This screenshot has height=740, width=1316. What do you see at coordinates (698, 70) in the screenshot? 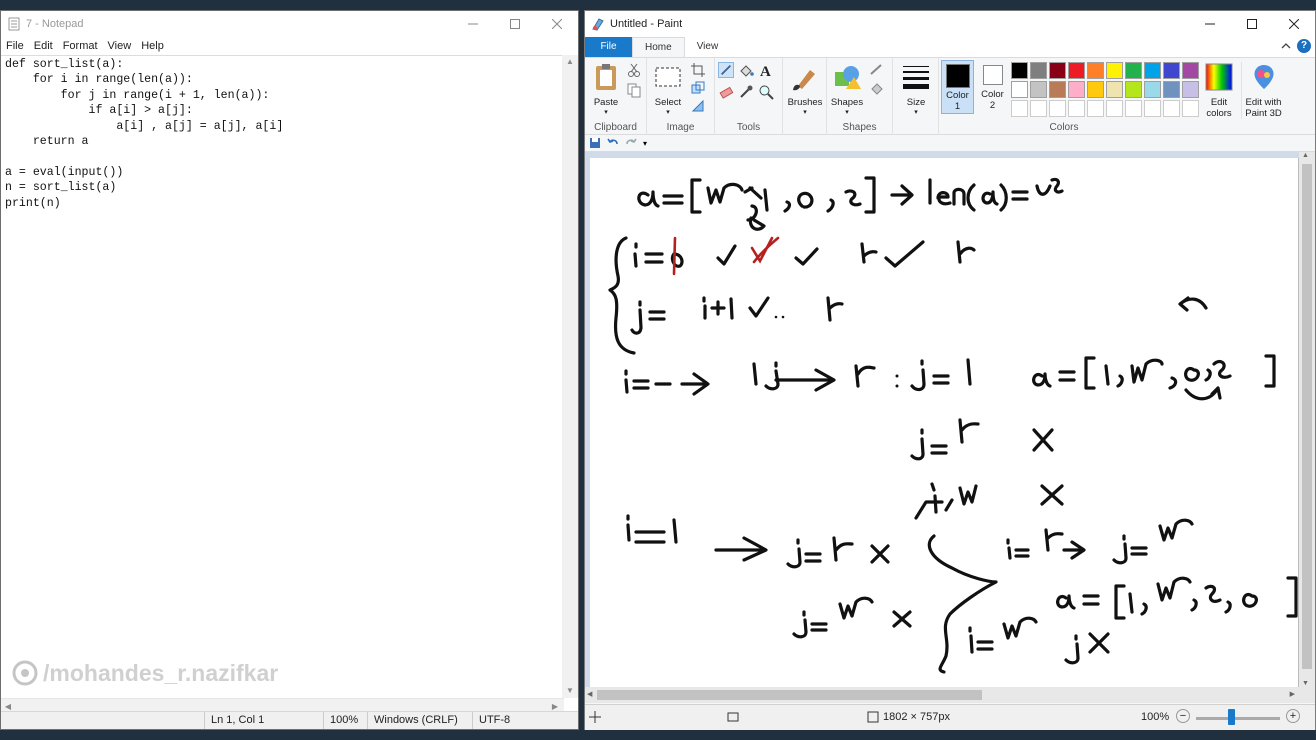
I see `crop-icon` at bounding box center [698, 70].